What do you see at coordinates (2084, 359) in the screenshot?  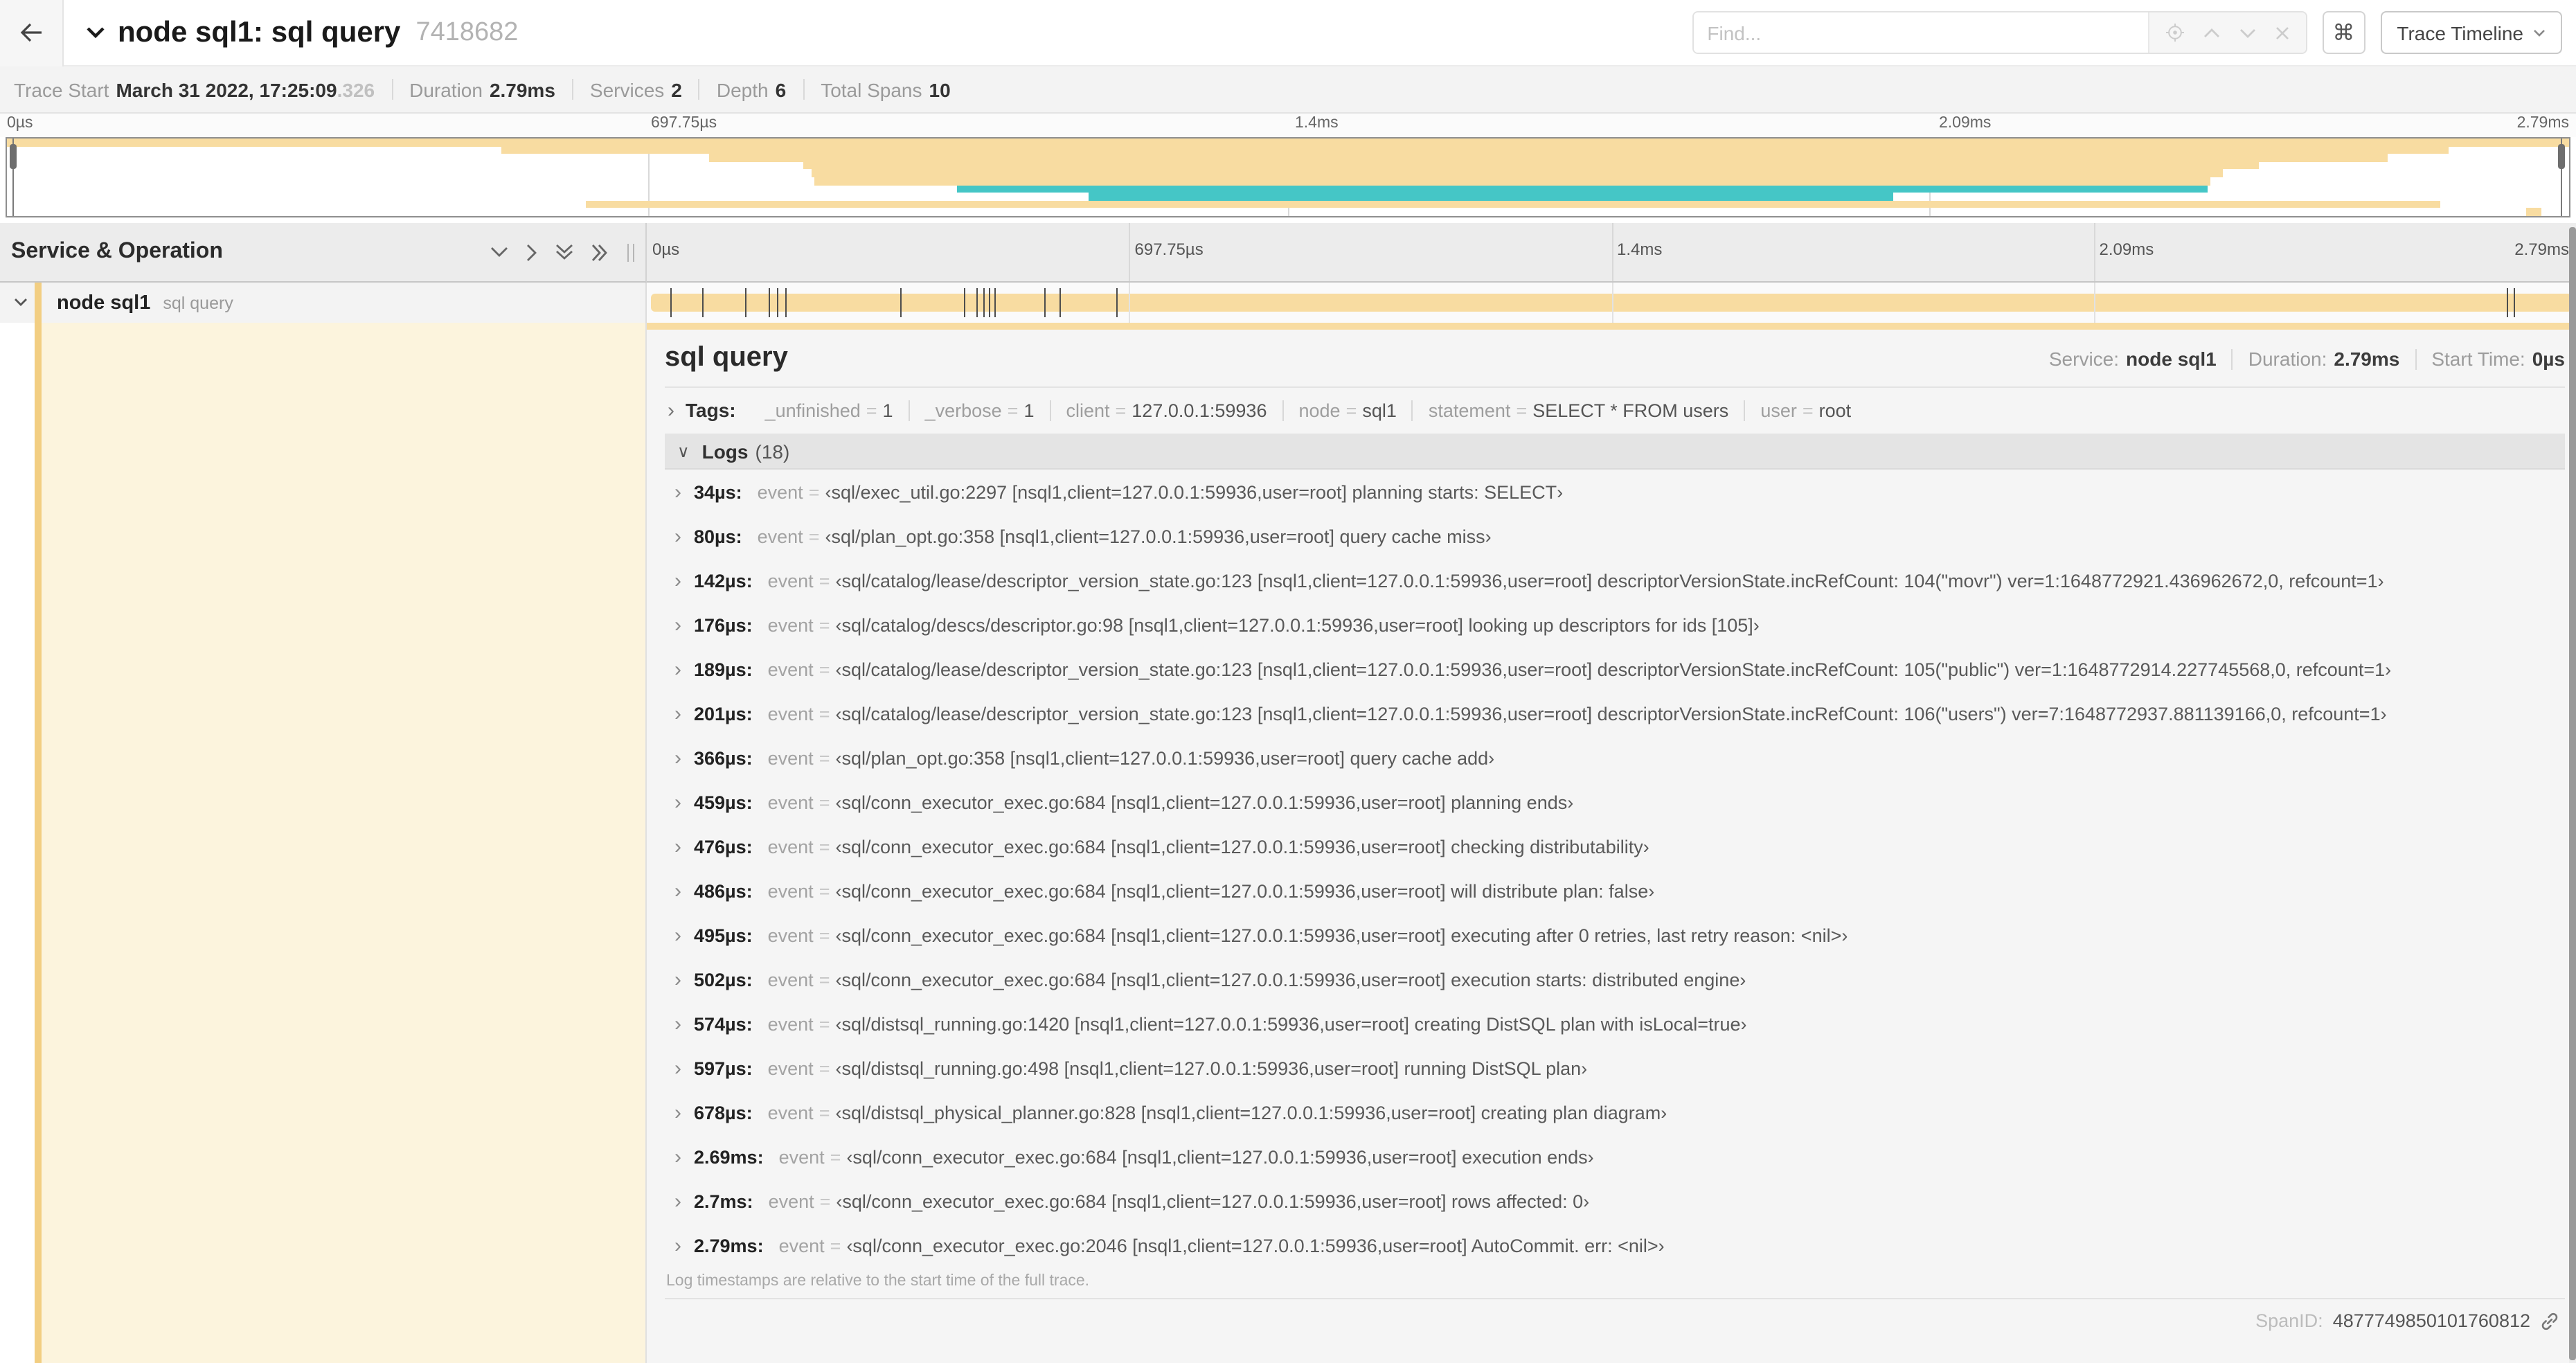 I see `meta-label: Service:` at bounding box center [2084, 359].